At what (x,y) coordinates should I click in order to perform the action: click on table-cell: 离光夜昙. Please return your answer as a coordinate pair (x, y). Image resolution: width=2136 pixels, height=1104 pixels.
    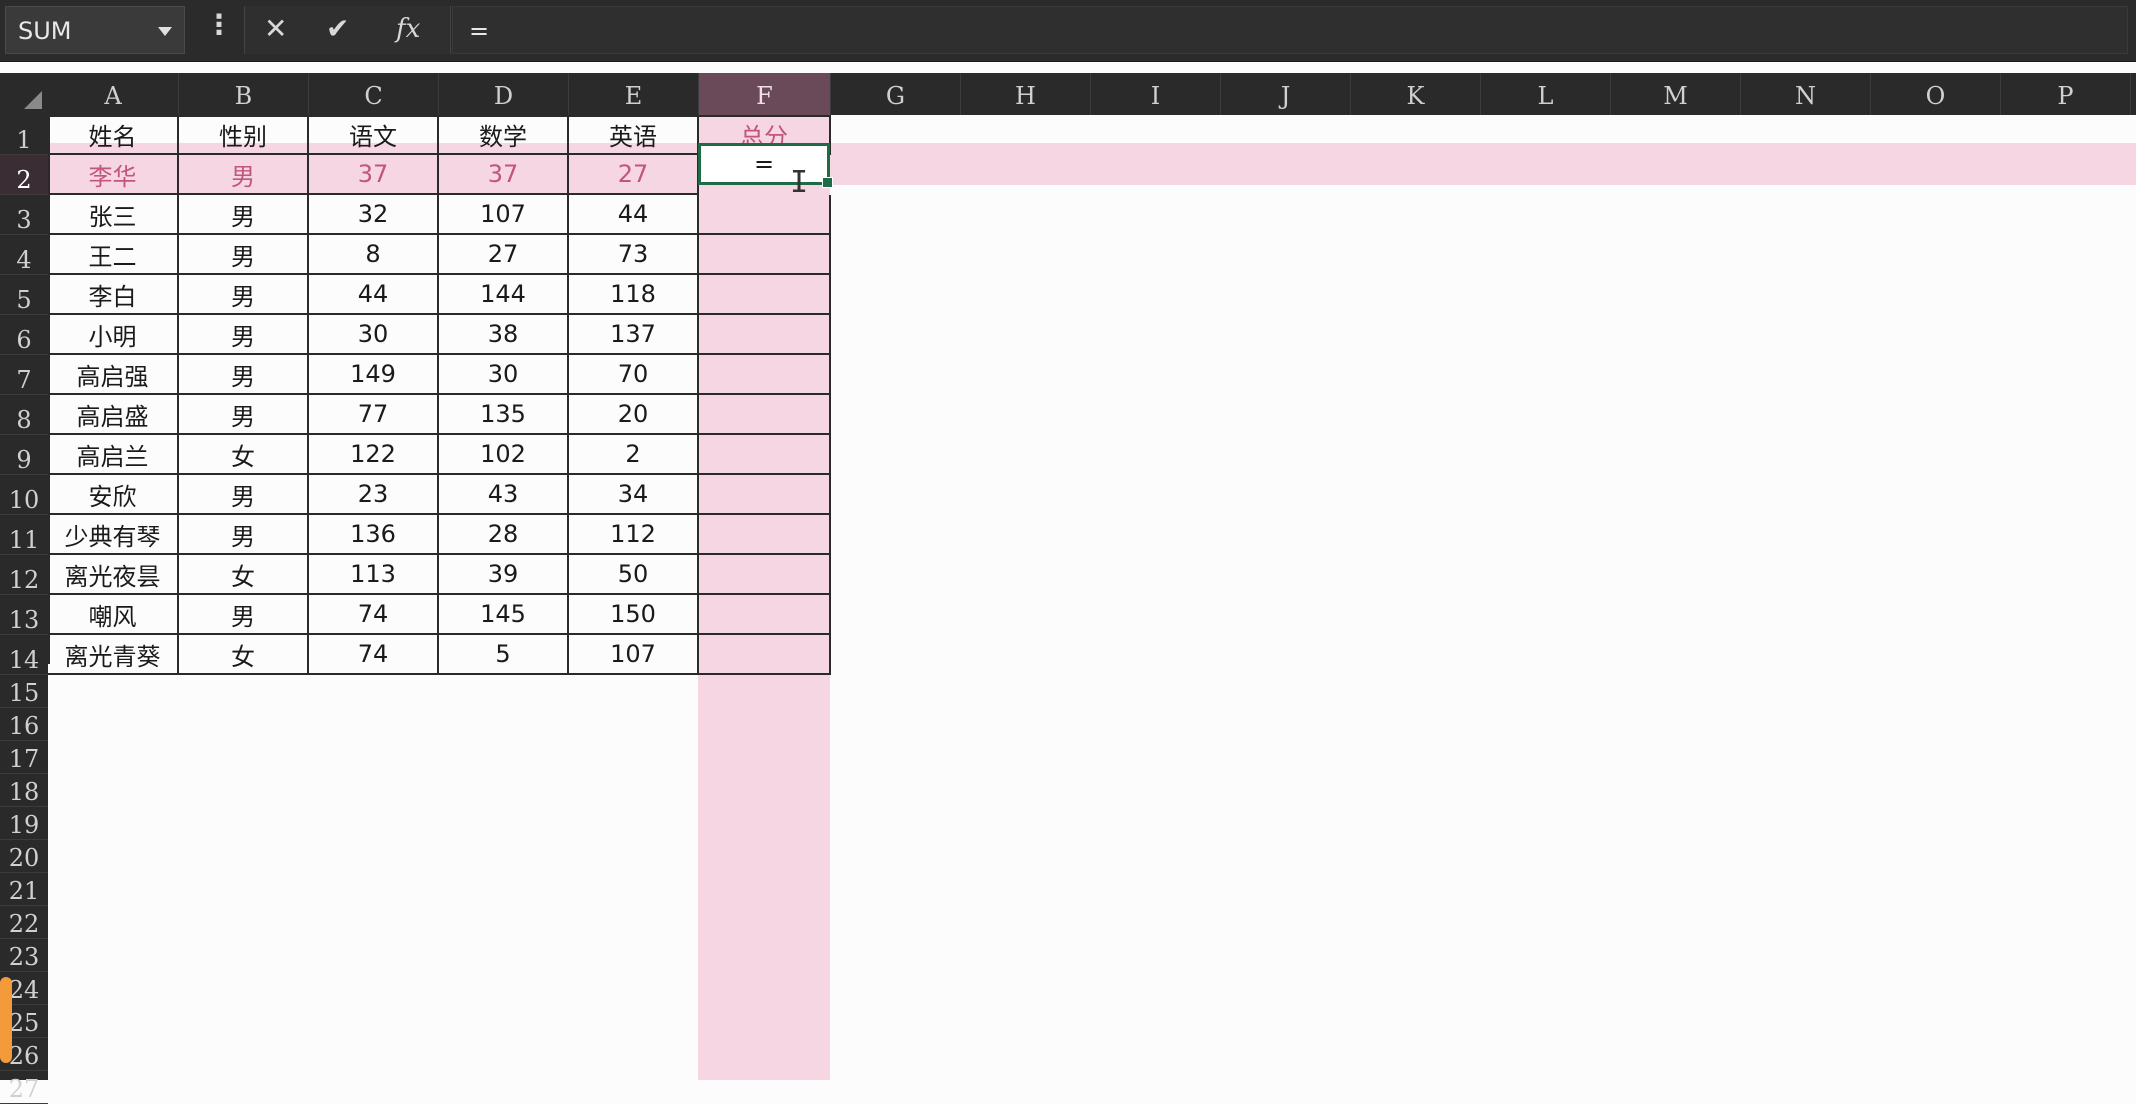
    Looking at the image, I should click on (113, 575).